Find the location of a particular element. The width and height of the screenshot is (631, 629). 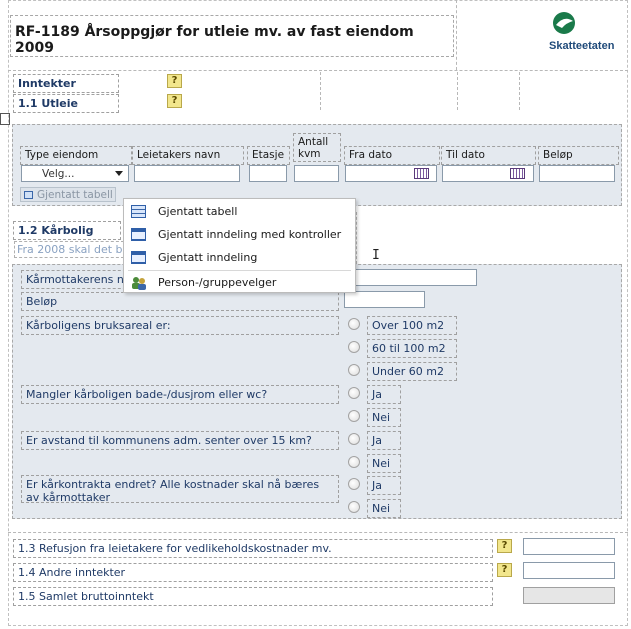

dropdown-arrow-icon is located at coordinates (119, 173).